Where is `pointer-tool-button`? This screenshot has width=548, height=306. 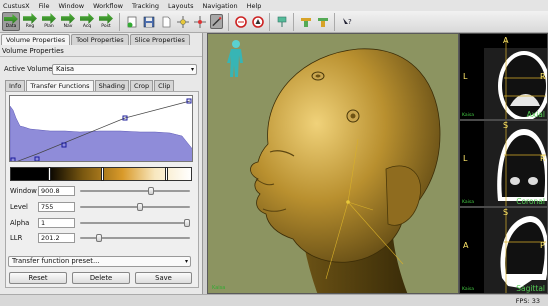
pointer-tool-button is located at coordinates (216, 21).